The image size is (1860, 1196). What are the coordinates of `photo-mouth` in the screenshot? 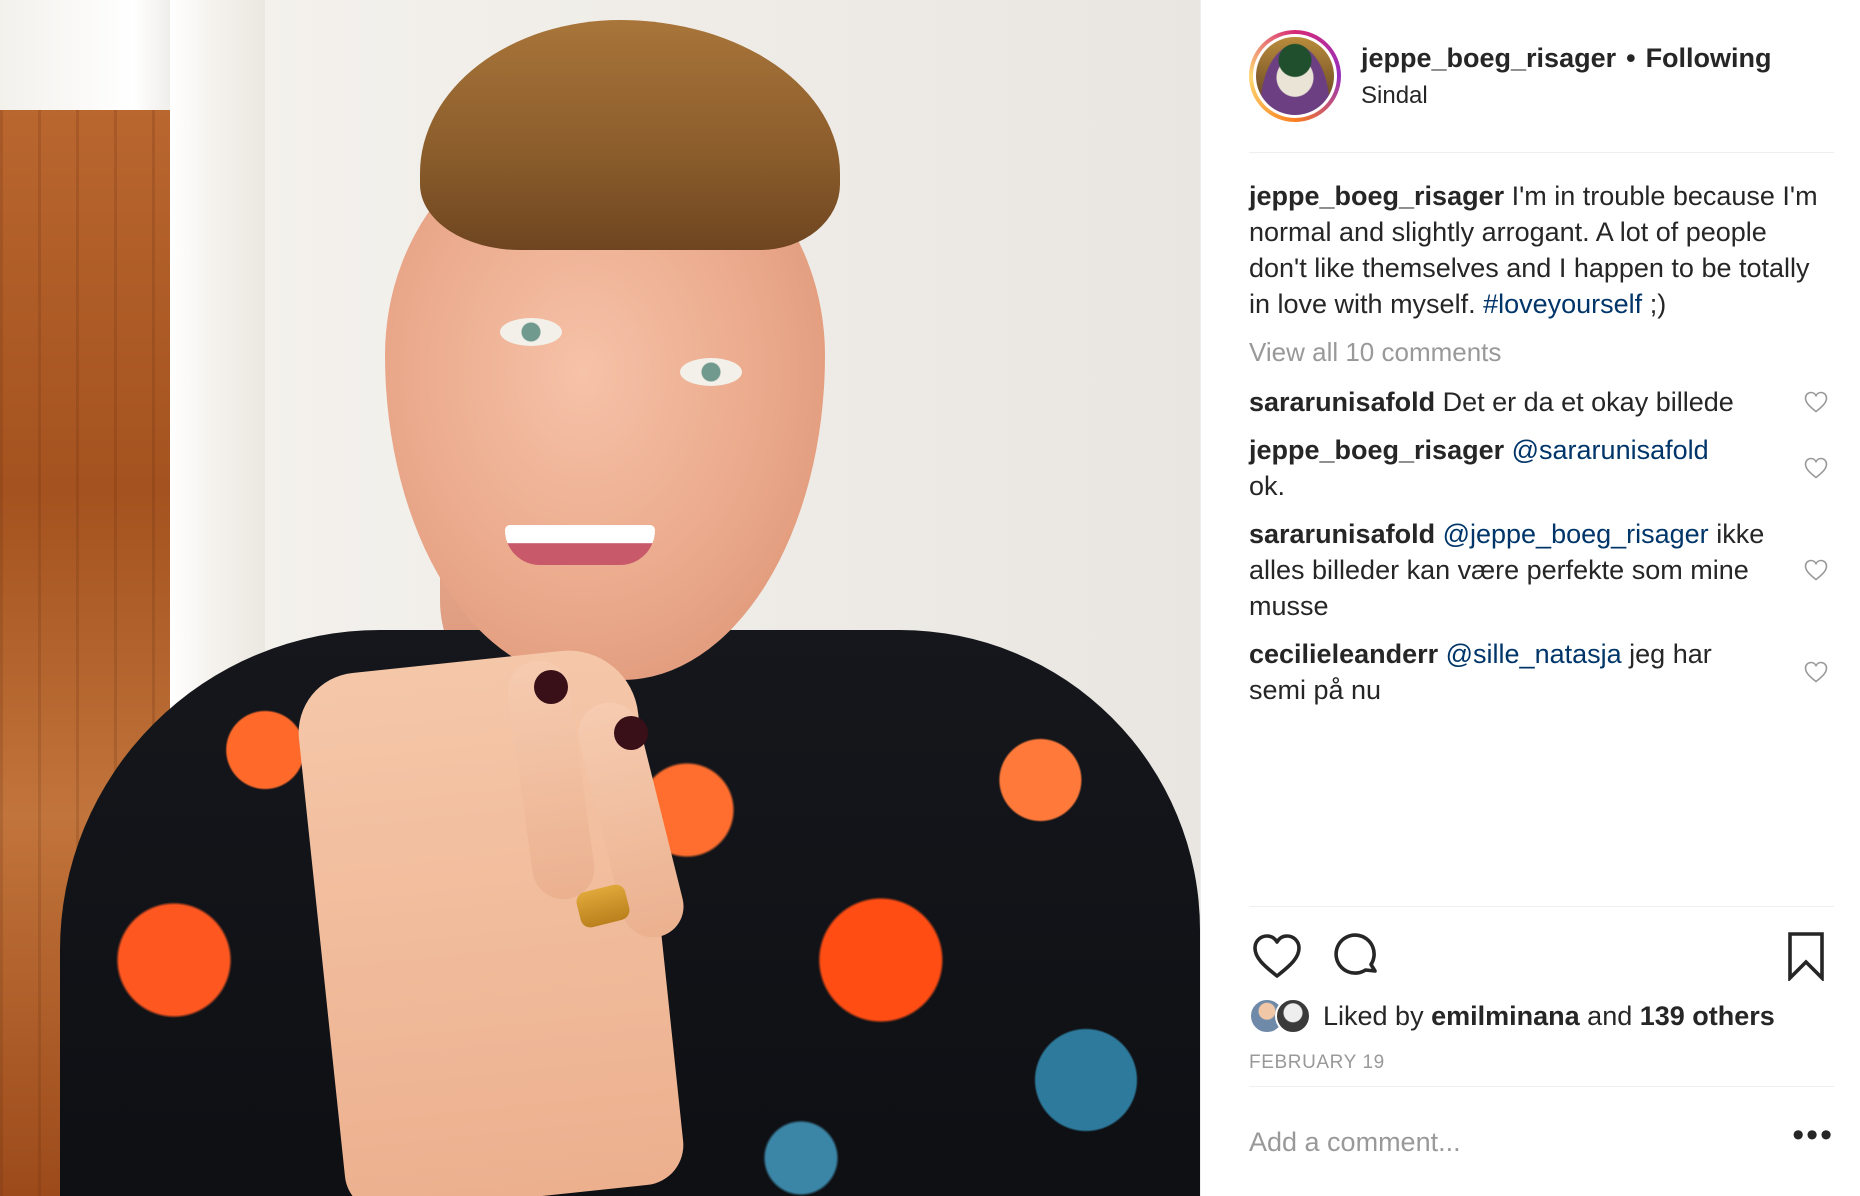 It's located at (580, 545).